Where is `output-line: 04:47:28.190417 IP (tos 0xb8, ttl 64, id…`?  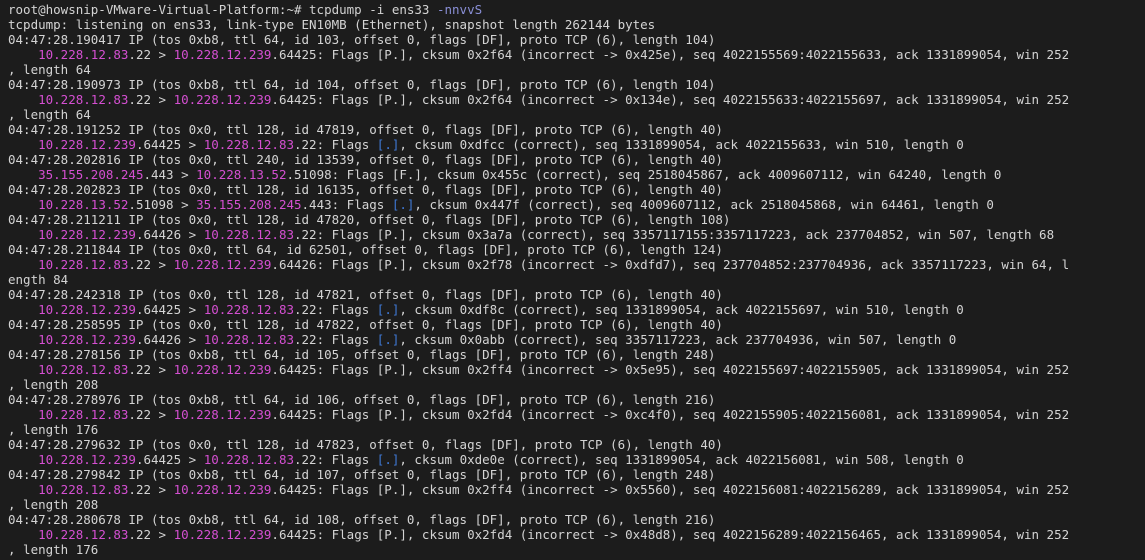 output-line: 04:47:28.190417 IP (tos 0xb8, ttl 64, id… is located at coordinates (576, 39).